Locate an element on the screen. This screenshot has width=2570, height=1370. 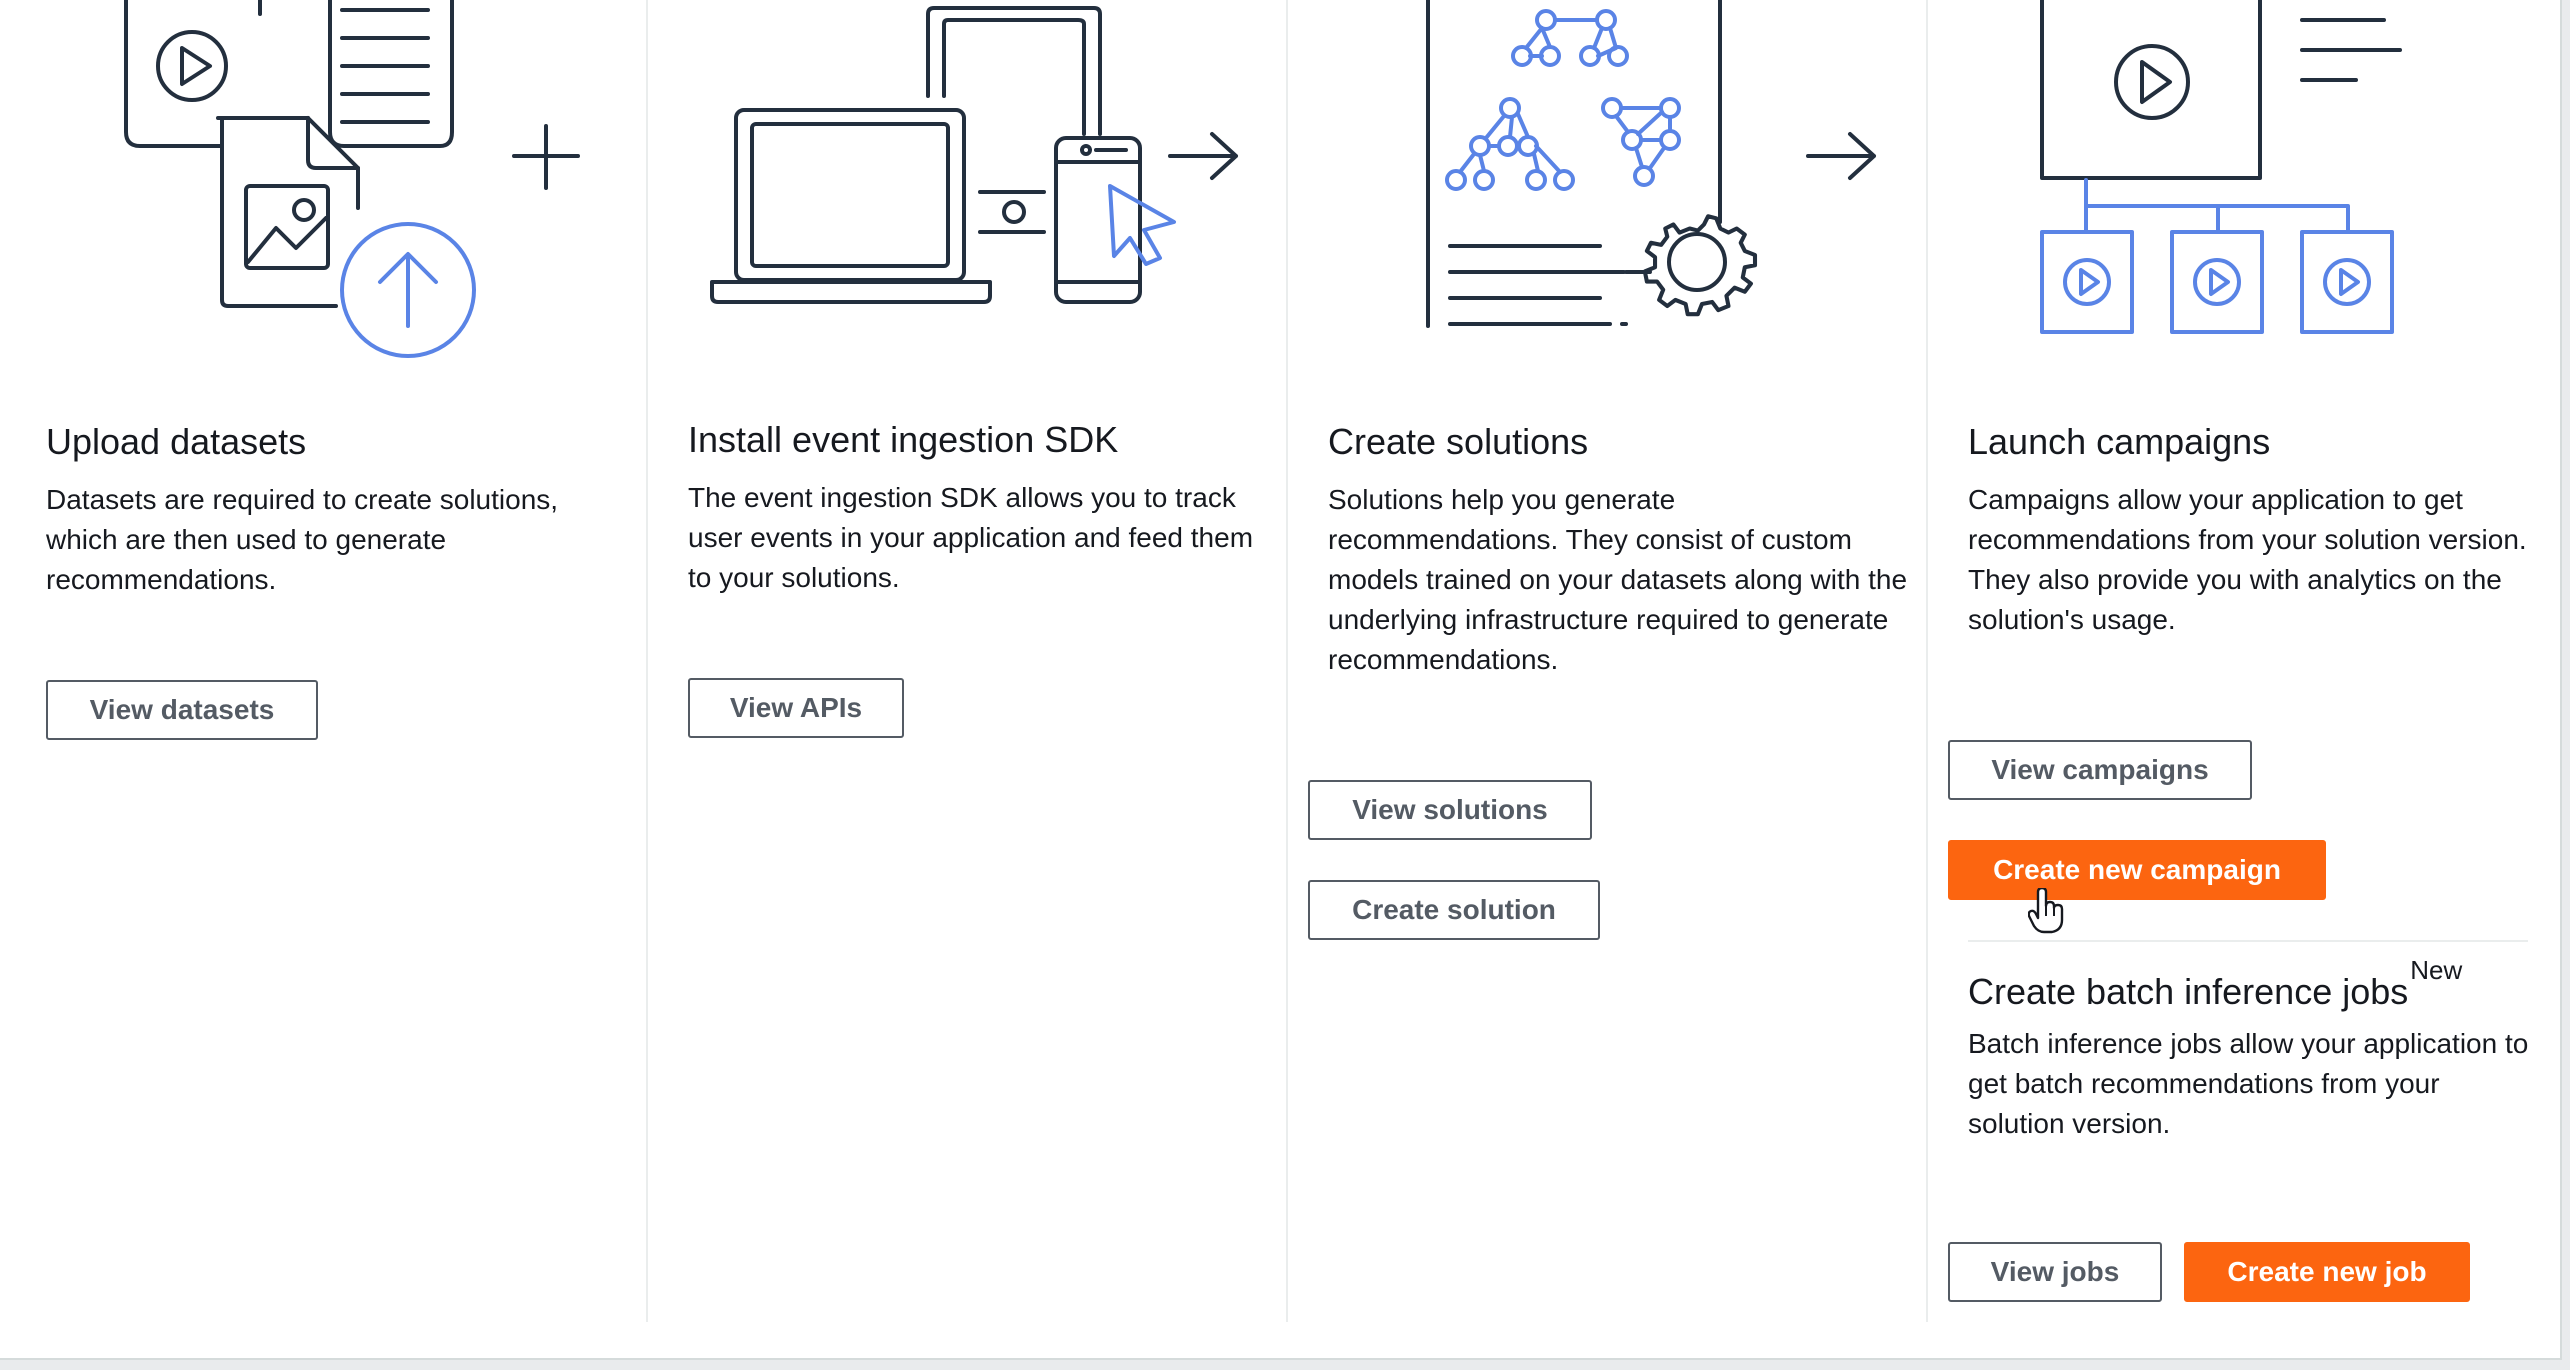
view-solutions-button: View solutions is located at coordinates (1450, 810).